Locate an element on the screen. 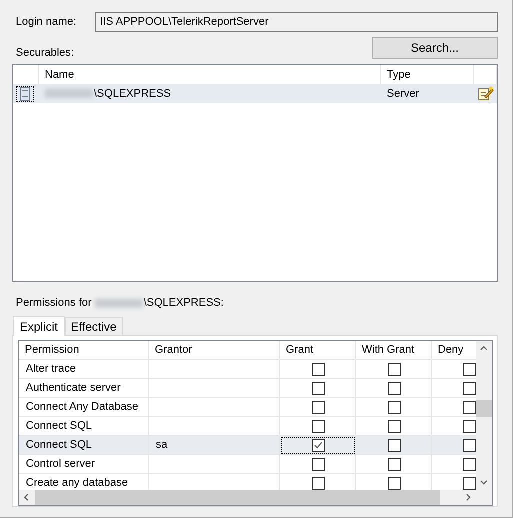 This screenshot has height=518, width=513. securable-type: Server is located at coordinates (403, 94).